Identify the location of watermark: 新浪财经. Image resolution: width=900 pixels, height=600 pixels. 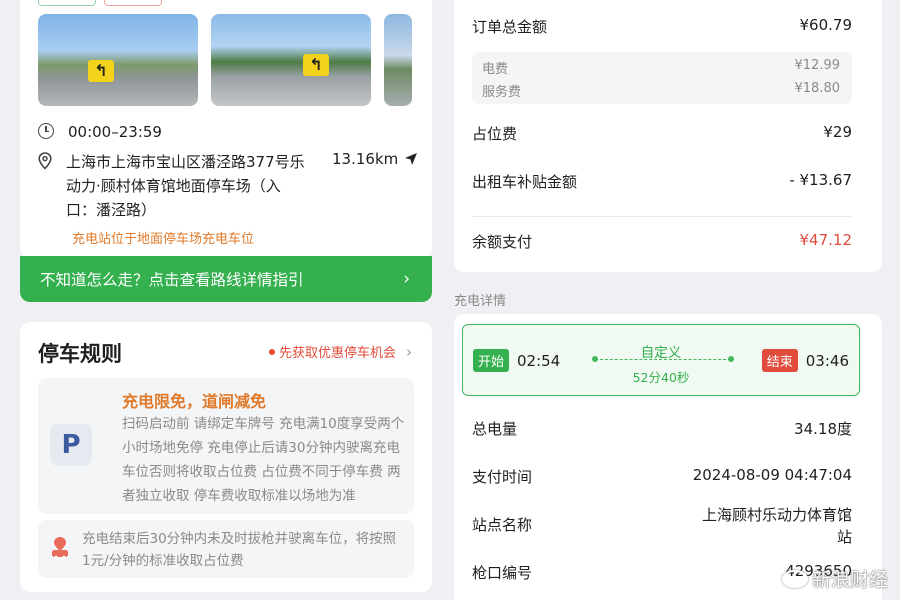
(834, 578).